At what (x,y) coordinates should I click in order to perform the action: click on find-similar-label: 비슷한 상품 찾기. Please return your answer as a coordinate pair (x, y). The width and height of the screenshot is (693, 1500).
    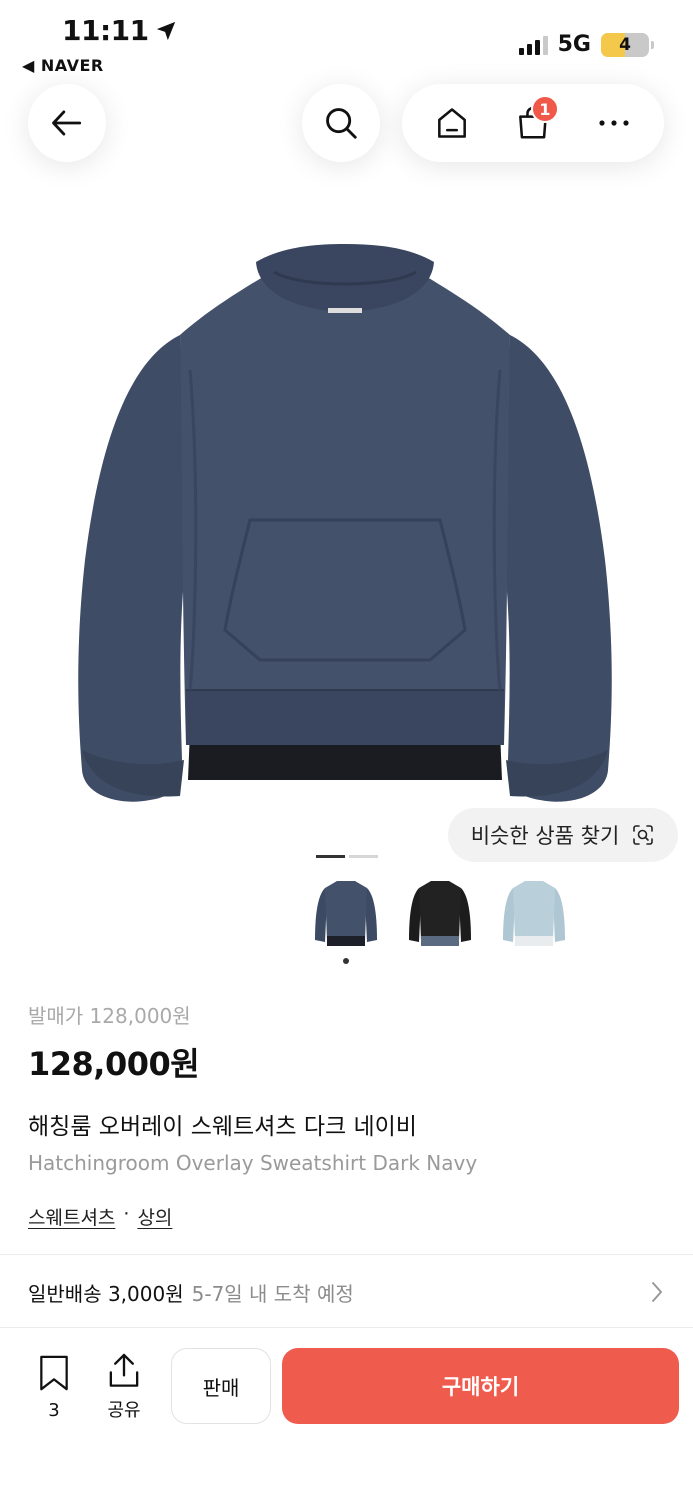
    Looking at the image, I should click on (545, 836).